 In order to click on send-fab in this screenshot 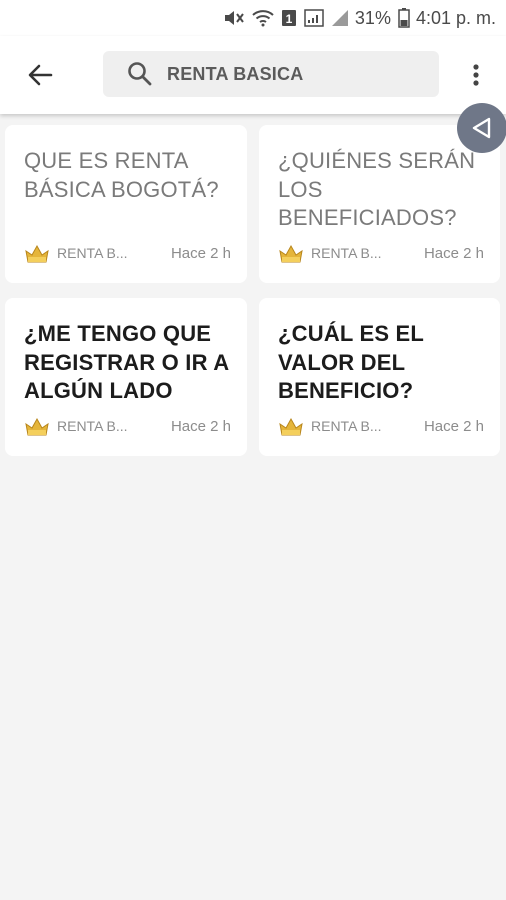, I will do `click(481, 128)`.